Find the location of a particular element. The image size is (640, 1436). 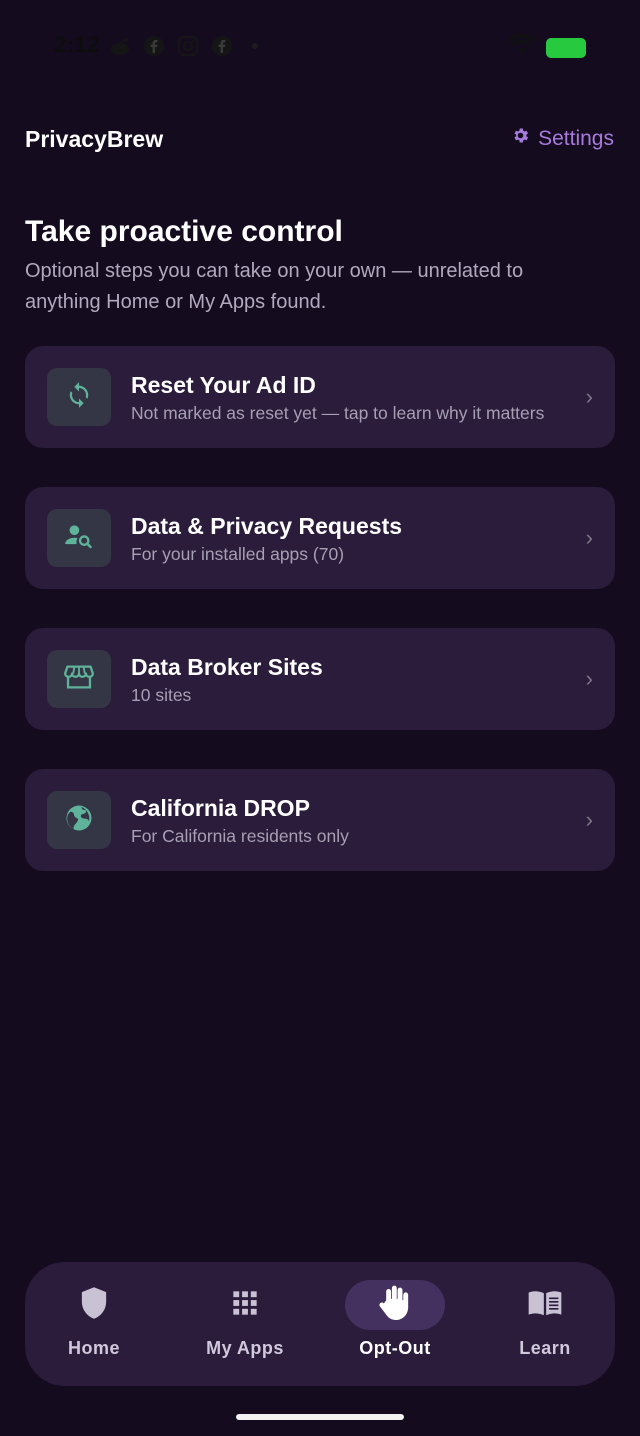

nav-label: Learn is located at coordinates (545, 1348).